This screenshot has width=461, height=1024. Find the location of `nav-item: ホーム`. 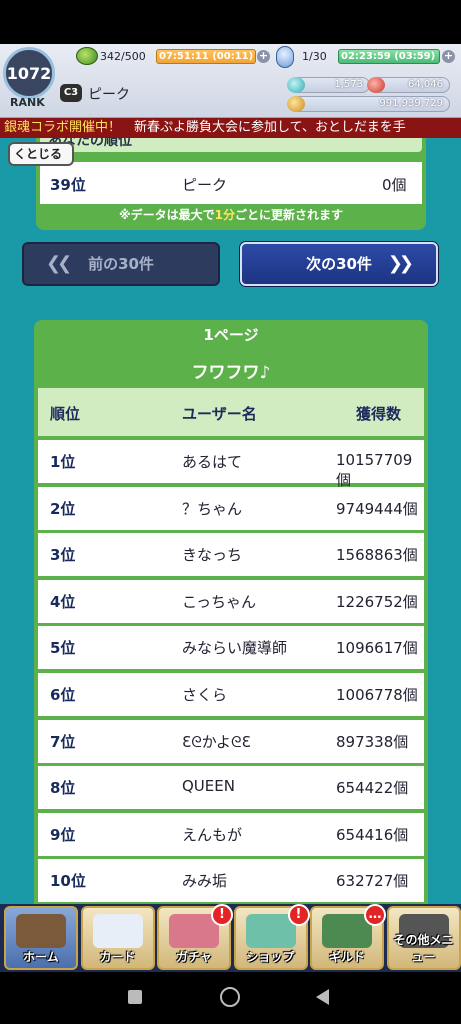

nav-item: ホーム is located at coordinates (41, 938).